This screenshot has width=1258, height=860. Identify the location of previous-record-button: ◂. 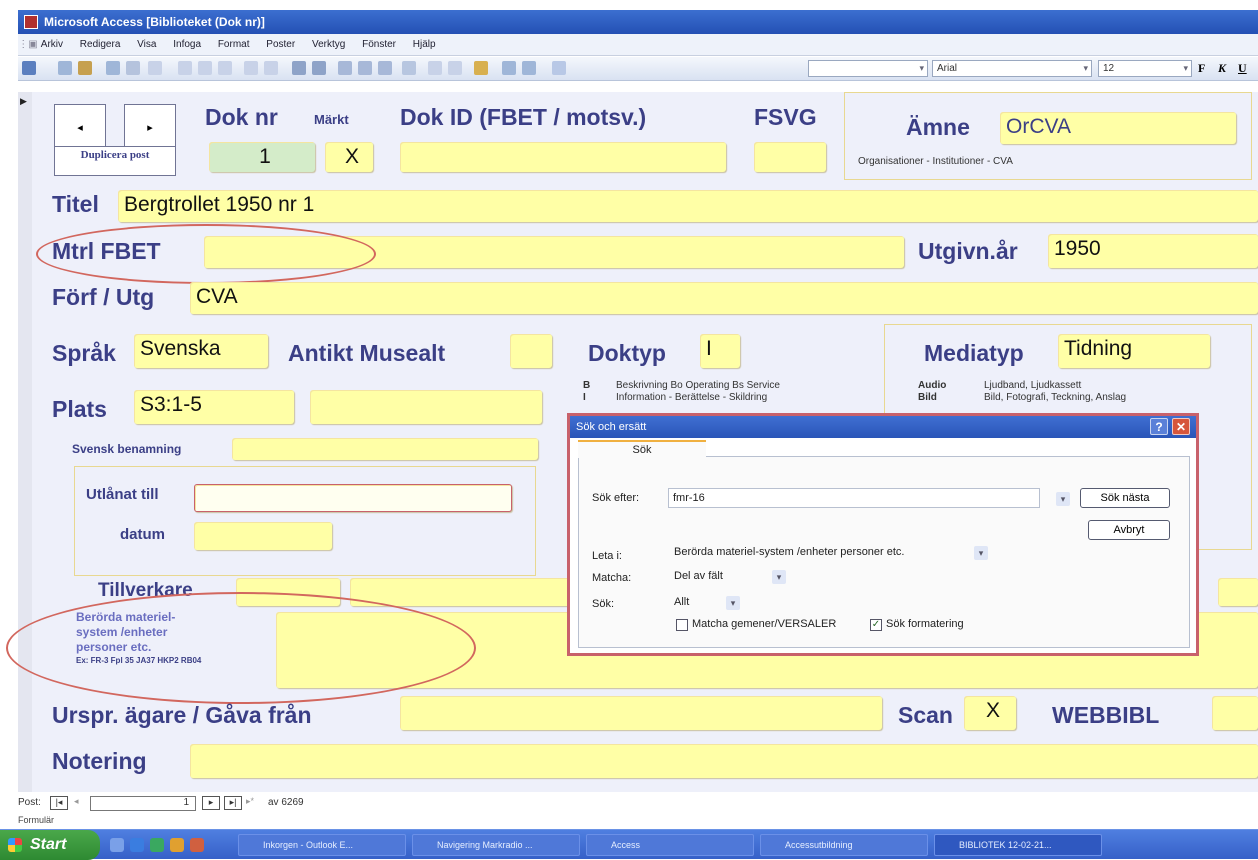
(80, 127).